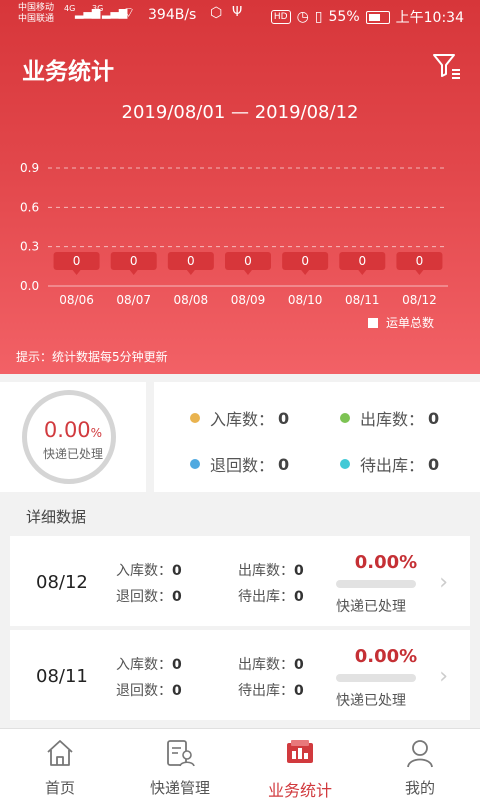 The width and height of the screenshot is (480, 801). What do you see at coordinates (59, 788) in the screenshot?
I see `tab-home-label: 首页` at bounding box center [59, 788].